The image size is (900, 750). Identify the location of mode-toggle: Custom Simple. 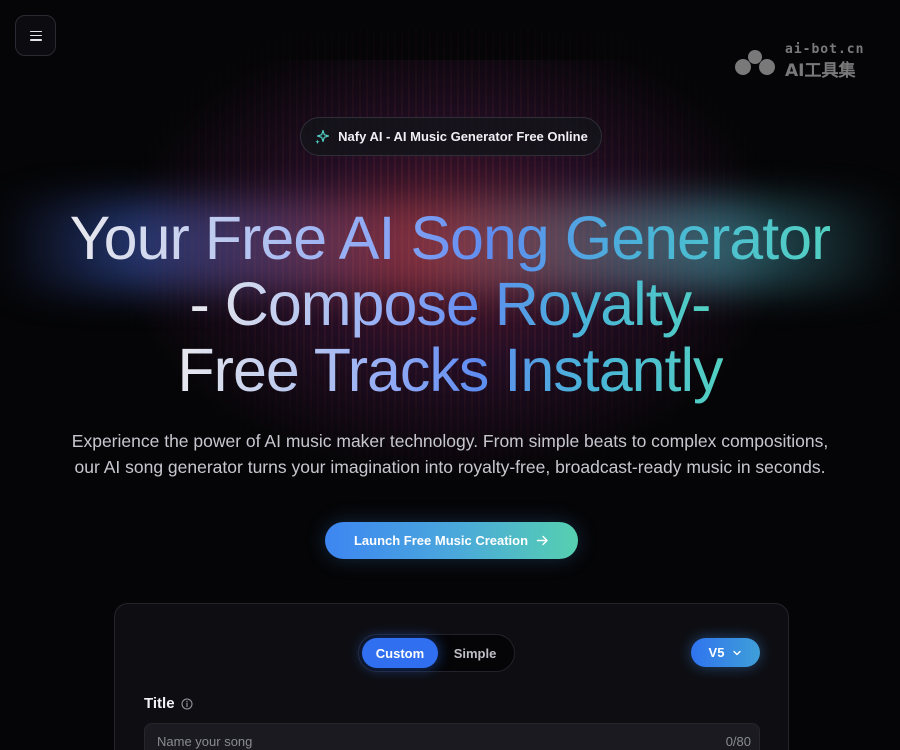
(436, 653).